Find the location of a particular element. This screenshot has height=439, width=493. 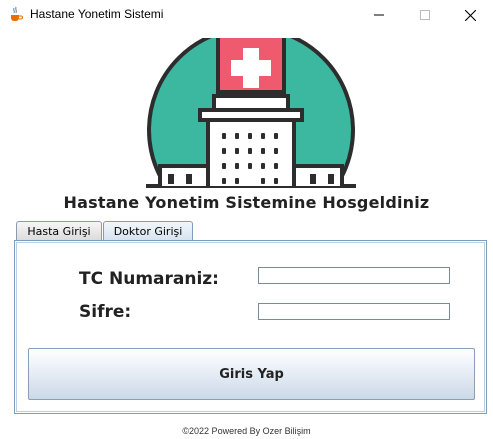

minimize-button is located at coordinates (379, 15).